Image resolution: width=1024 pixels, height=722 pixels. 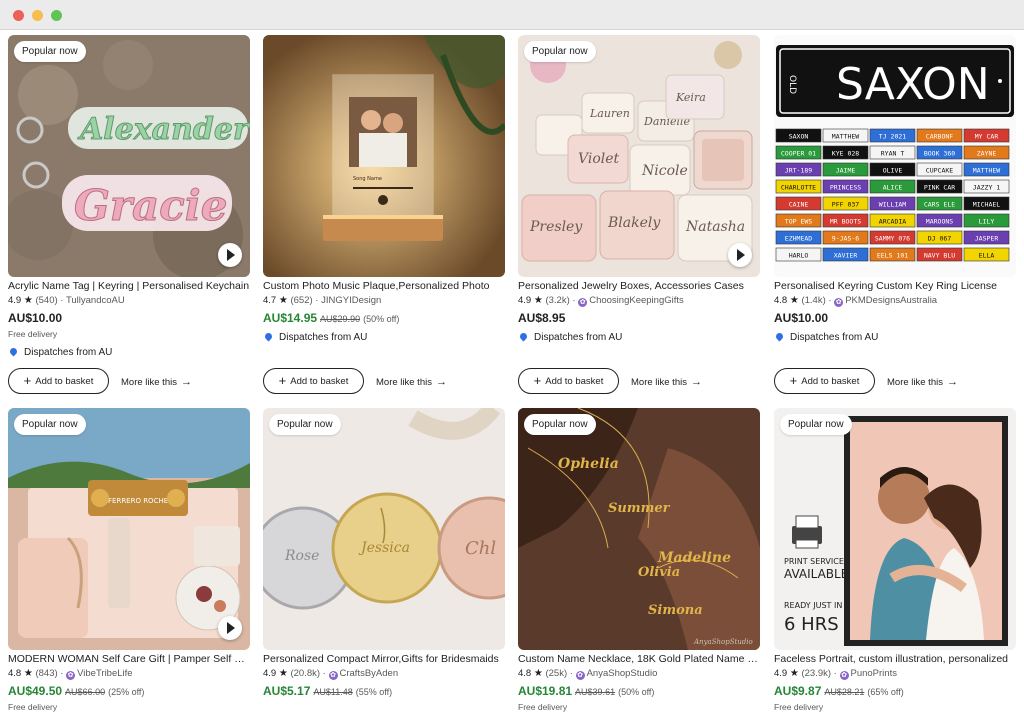 What do you see at coordinates (939, 222) in the screenshot?
I see `mini-plate-label: MAROONS` at bounding box center [939, 222].